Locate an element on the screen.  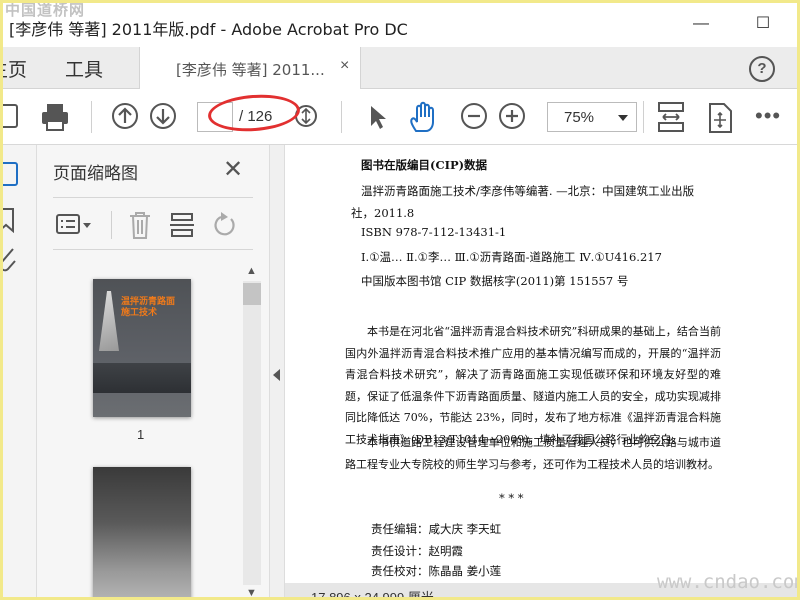
cover-photo-band is located at coordinates (142, 378).